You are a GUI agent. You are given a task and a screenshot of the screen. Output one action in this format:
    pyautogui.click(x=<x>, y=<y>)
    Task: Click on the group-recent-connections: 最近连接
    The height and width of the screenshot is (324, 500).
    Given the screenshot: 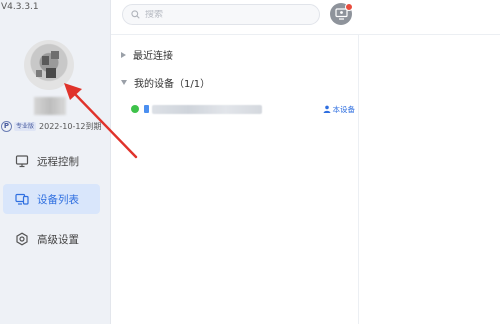 What is the action you would take?
    pyautogui.click(x=147, y=54)
    